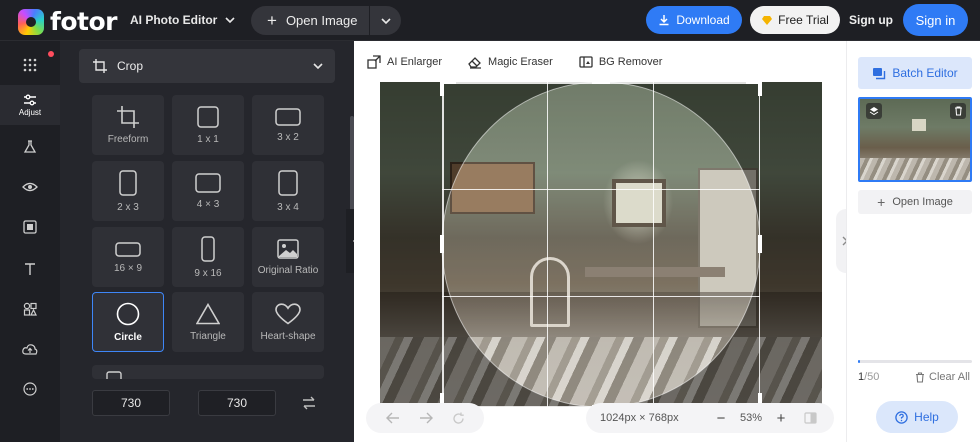 This screenshot has height=442, width=980. Describe the element at coordinates (207, 66) in the screenshot. I see `crop-dropdown: Crop` at that location.